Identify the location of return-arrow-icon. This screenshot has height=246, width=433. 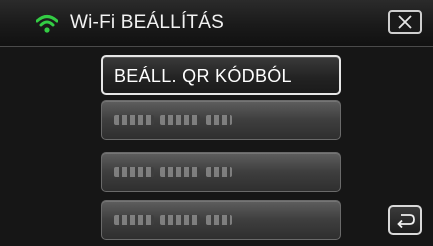
(406, 221).